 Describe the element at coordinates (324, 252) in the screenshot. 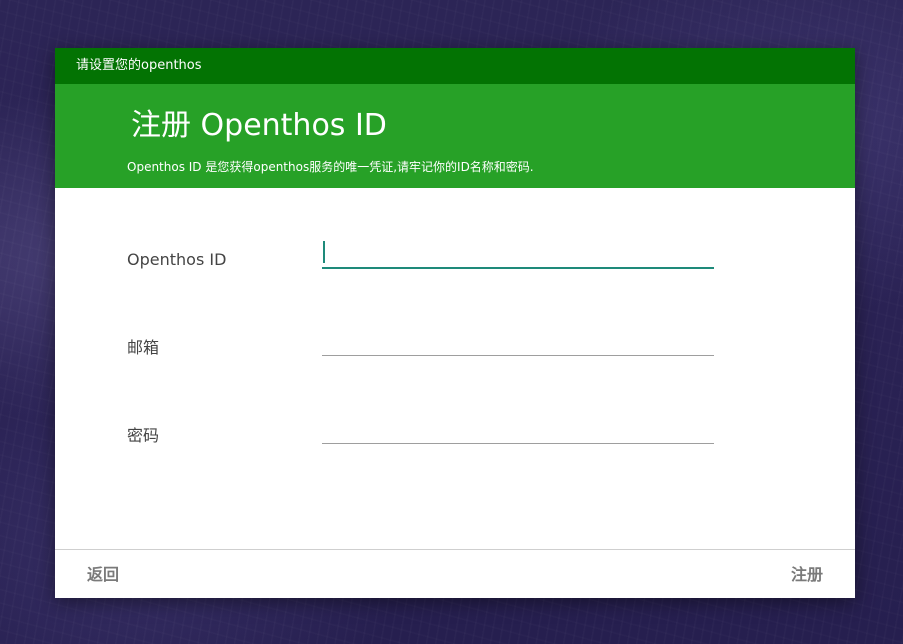

I see `text-caret` at that location.